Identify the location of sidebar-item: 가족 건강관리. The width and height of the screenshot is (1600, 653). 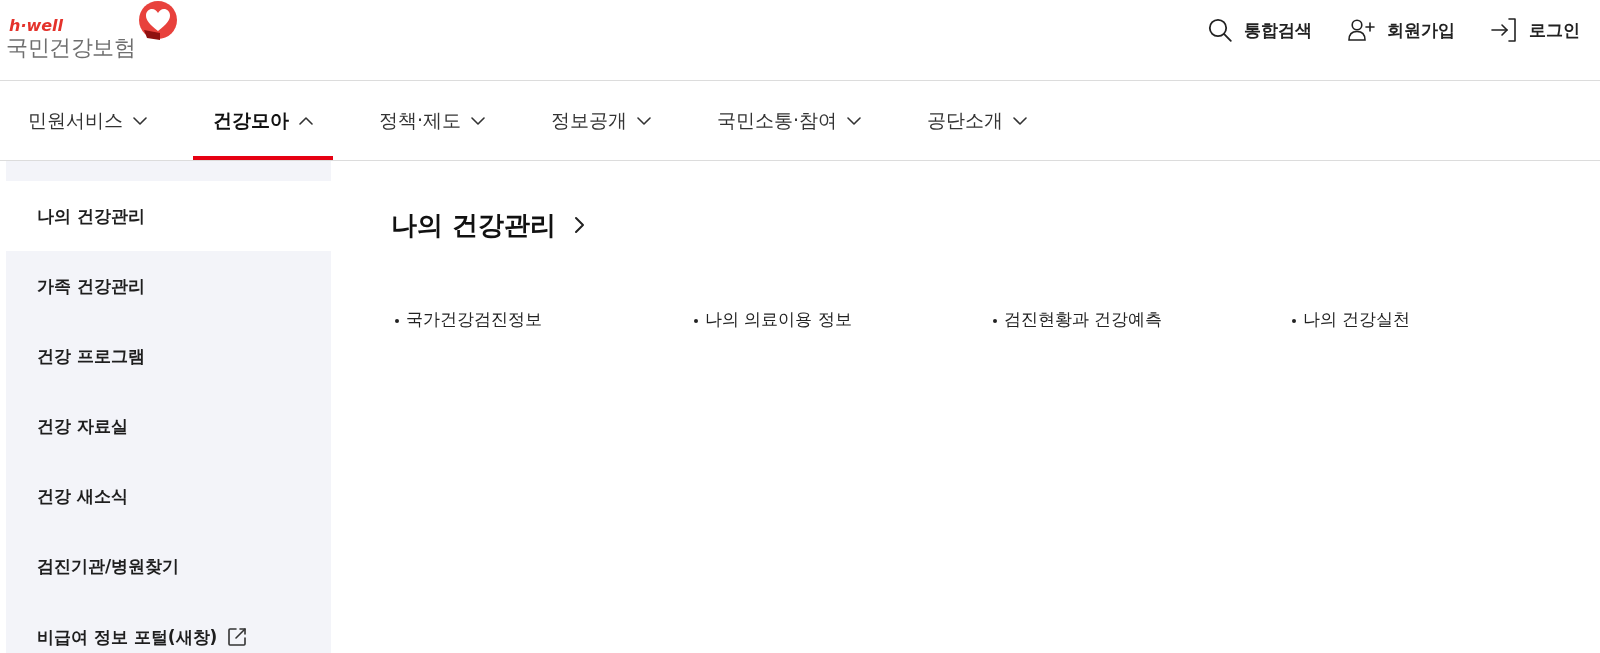
(168, 286).